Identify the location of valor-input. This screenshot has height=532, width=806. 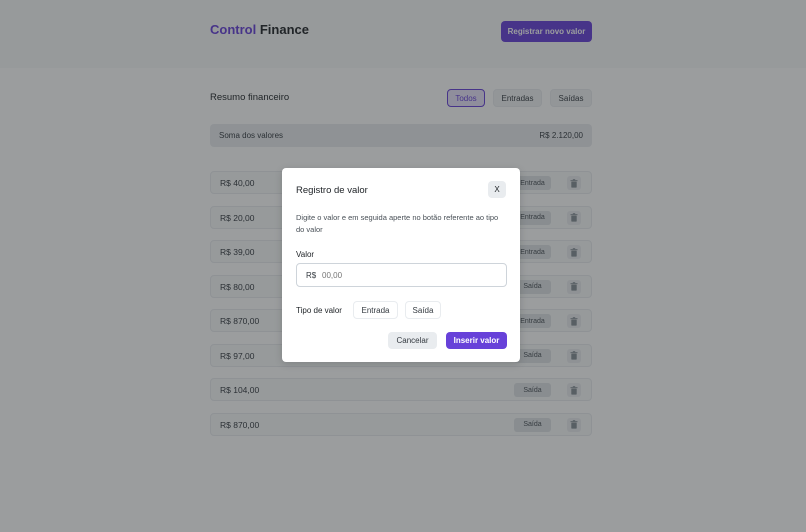
(412, 275).